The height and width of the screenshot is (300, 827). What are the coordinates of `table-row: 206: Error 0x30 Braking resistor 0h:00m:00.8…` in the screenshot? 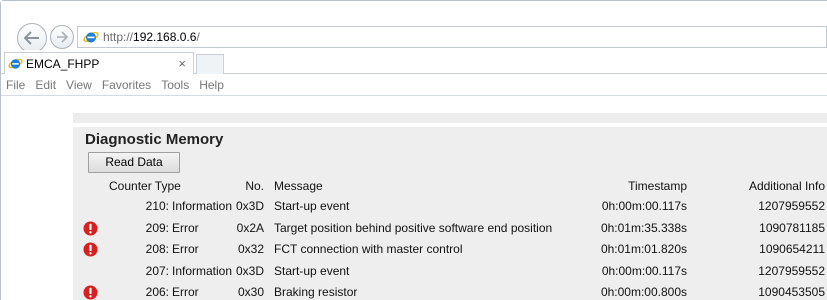 It's located at (450, 291).